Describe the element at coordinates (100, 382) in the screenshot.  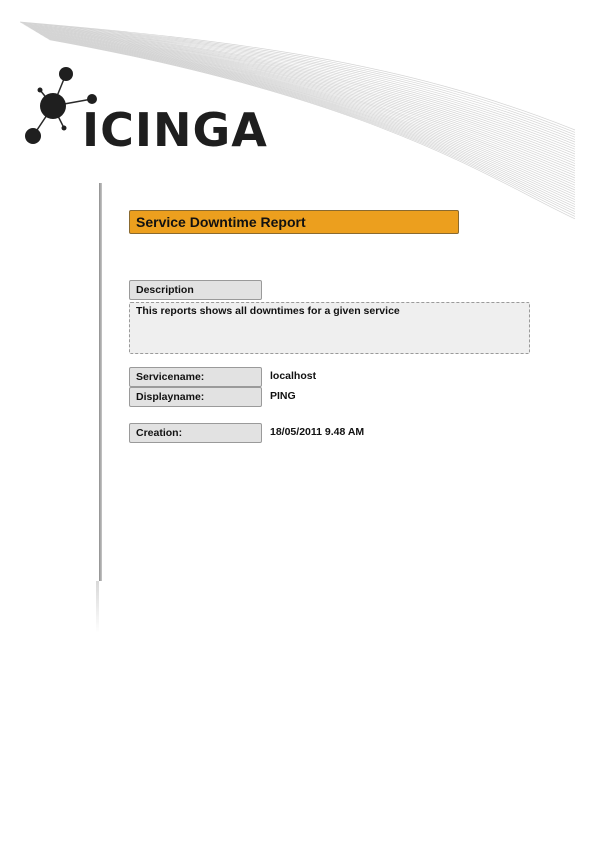
I see `left-vertical-rule` at that location.